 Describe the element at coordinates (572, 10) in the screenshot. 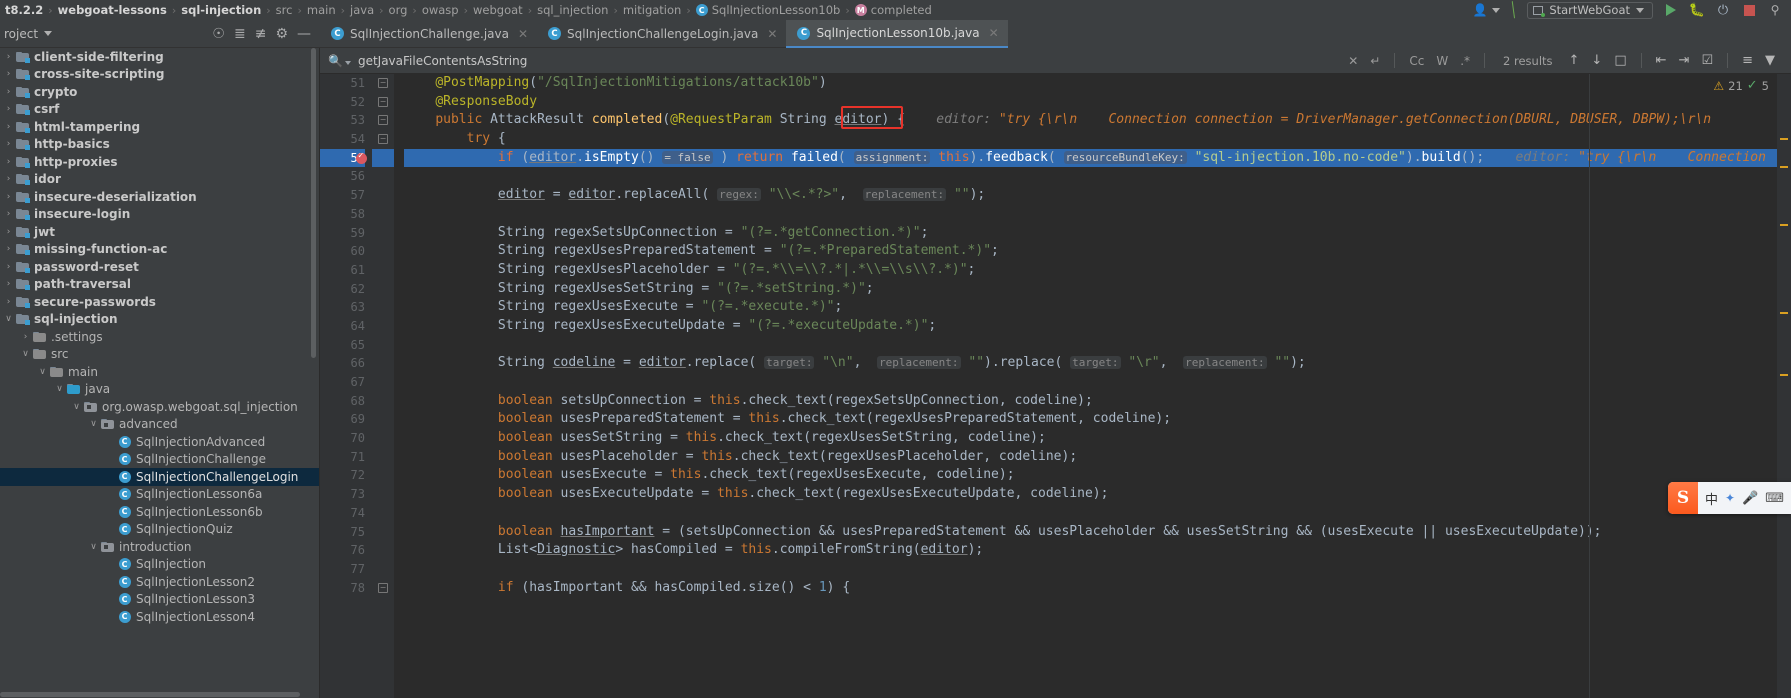

I see `breadcrumb-item: sql_injection` at that location.